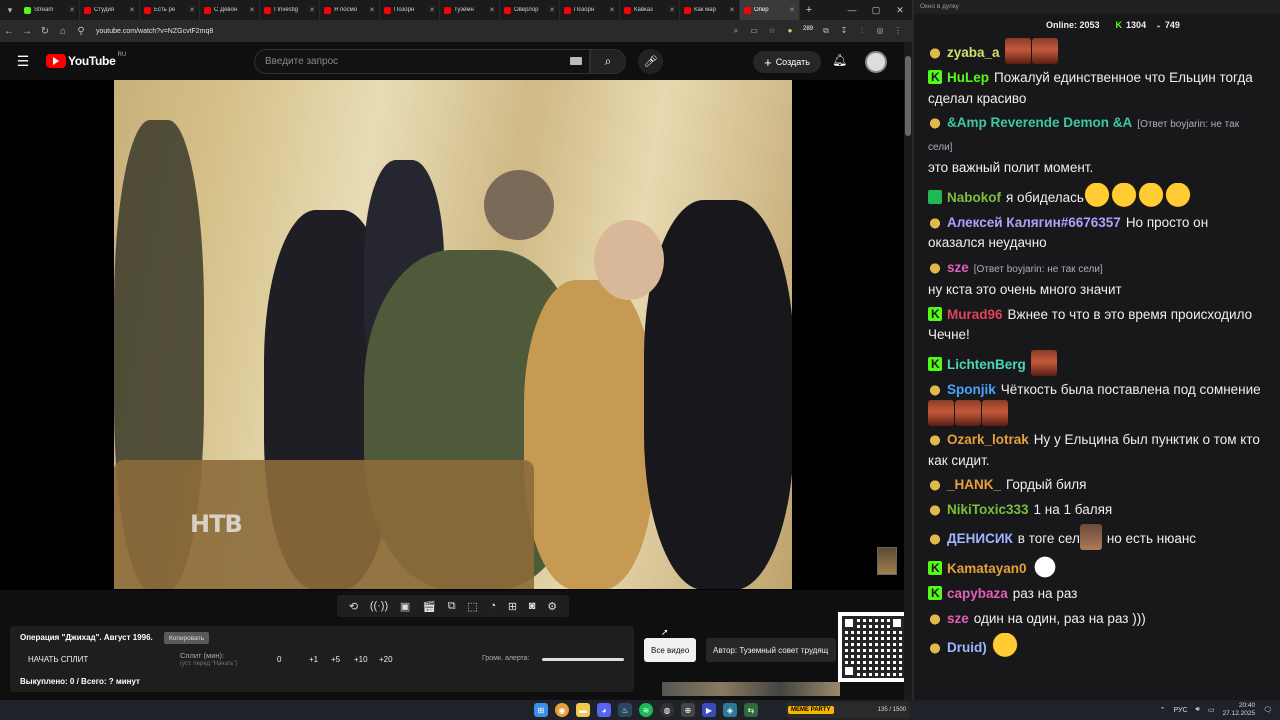 This screenshot has height=720, width=1280. I want to click on search-input: Введите запрос, so click(422, 61).